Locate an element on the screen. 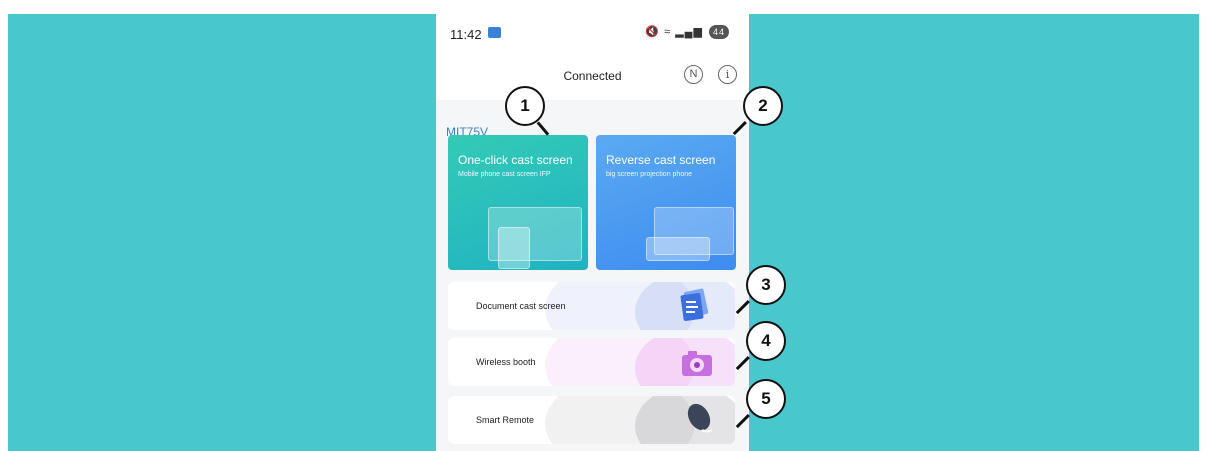  info-icon: i is located at coordinates (727, 74).